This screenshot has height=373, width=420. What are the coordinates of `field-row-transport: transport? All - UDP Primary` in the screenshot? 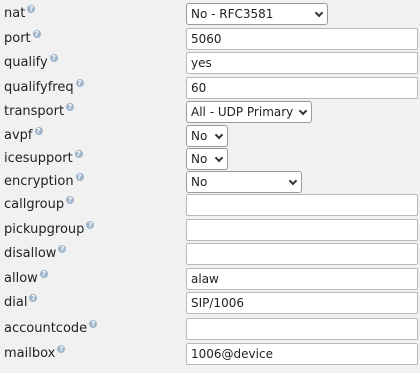 It's located at (210, 112).